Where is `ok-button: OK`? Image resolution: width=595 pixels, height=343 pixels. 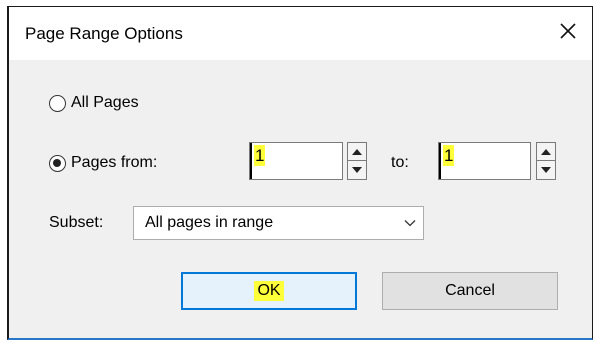 ok-button: OK is located at coordinates (269, 291).